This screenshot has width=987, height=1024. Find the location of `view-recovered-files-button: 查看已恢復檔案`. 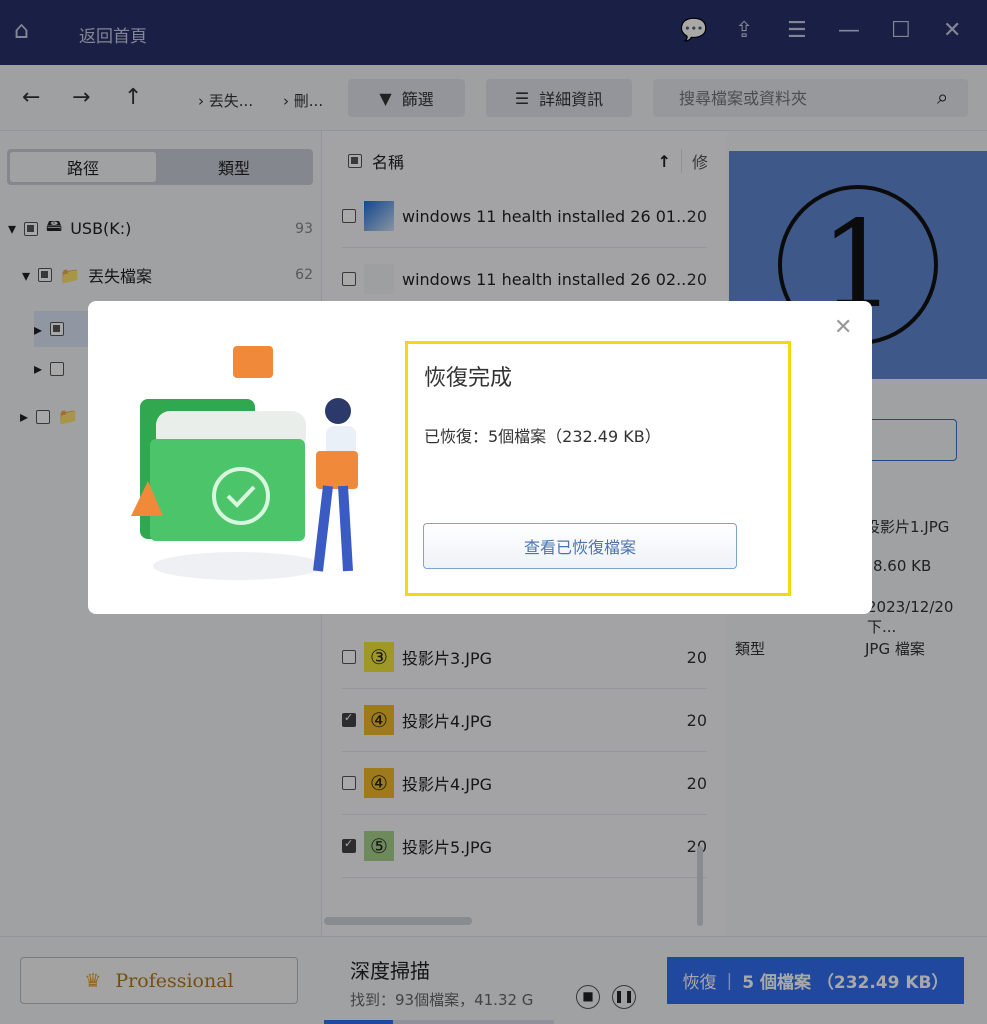

view-recovered-files-button: 查看已恢復檔案 is located at coordinates (580, 546).